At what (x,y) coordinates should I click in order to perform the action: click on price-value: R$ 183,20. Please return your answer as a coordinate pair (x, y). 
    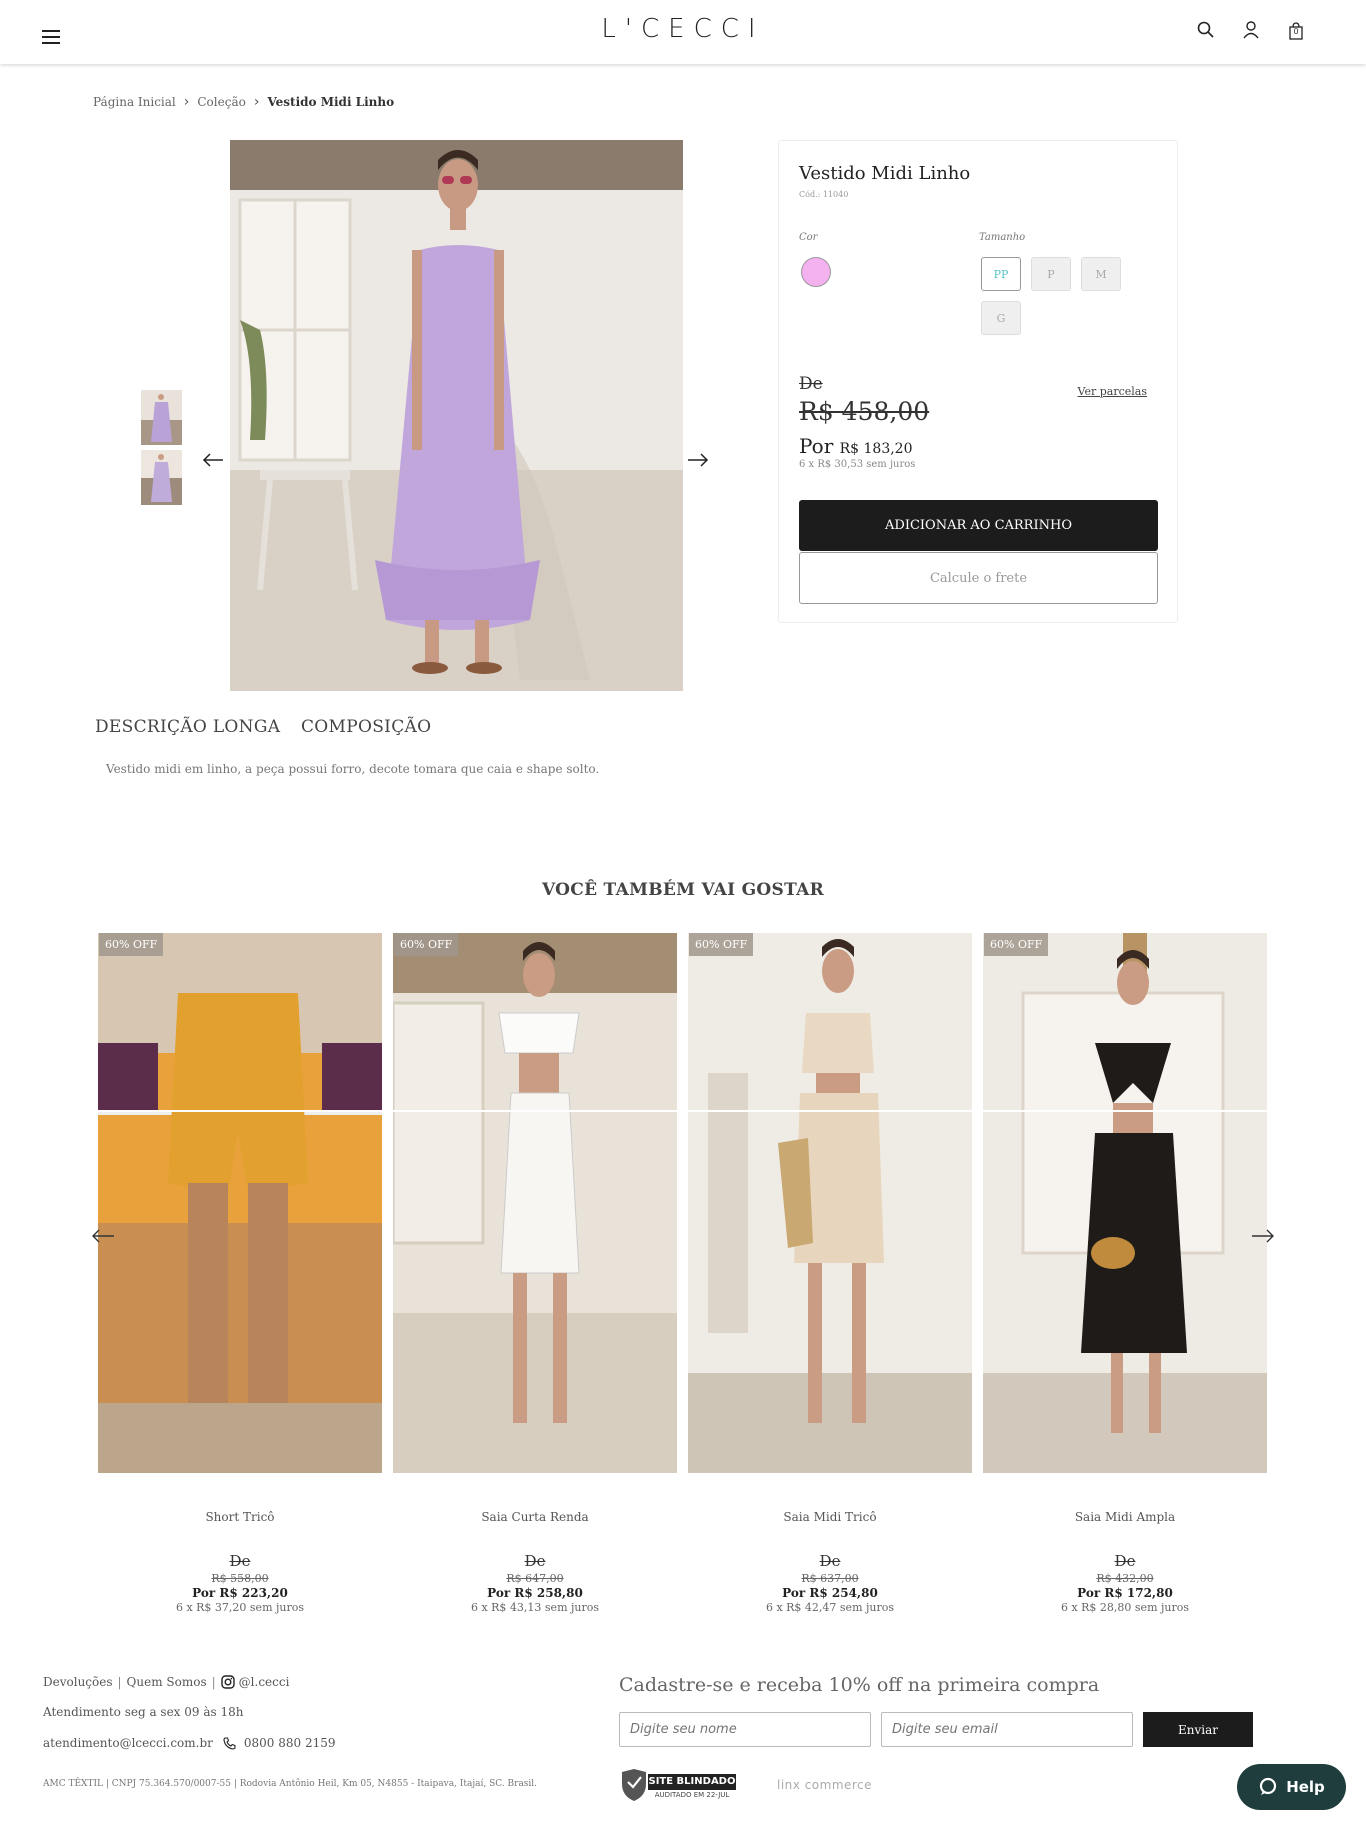
    Looking at the image, I should click on (876, 449).